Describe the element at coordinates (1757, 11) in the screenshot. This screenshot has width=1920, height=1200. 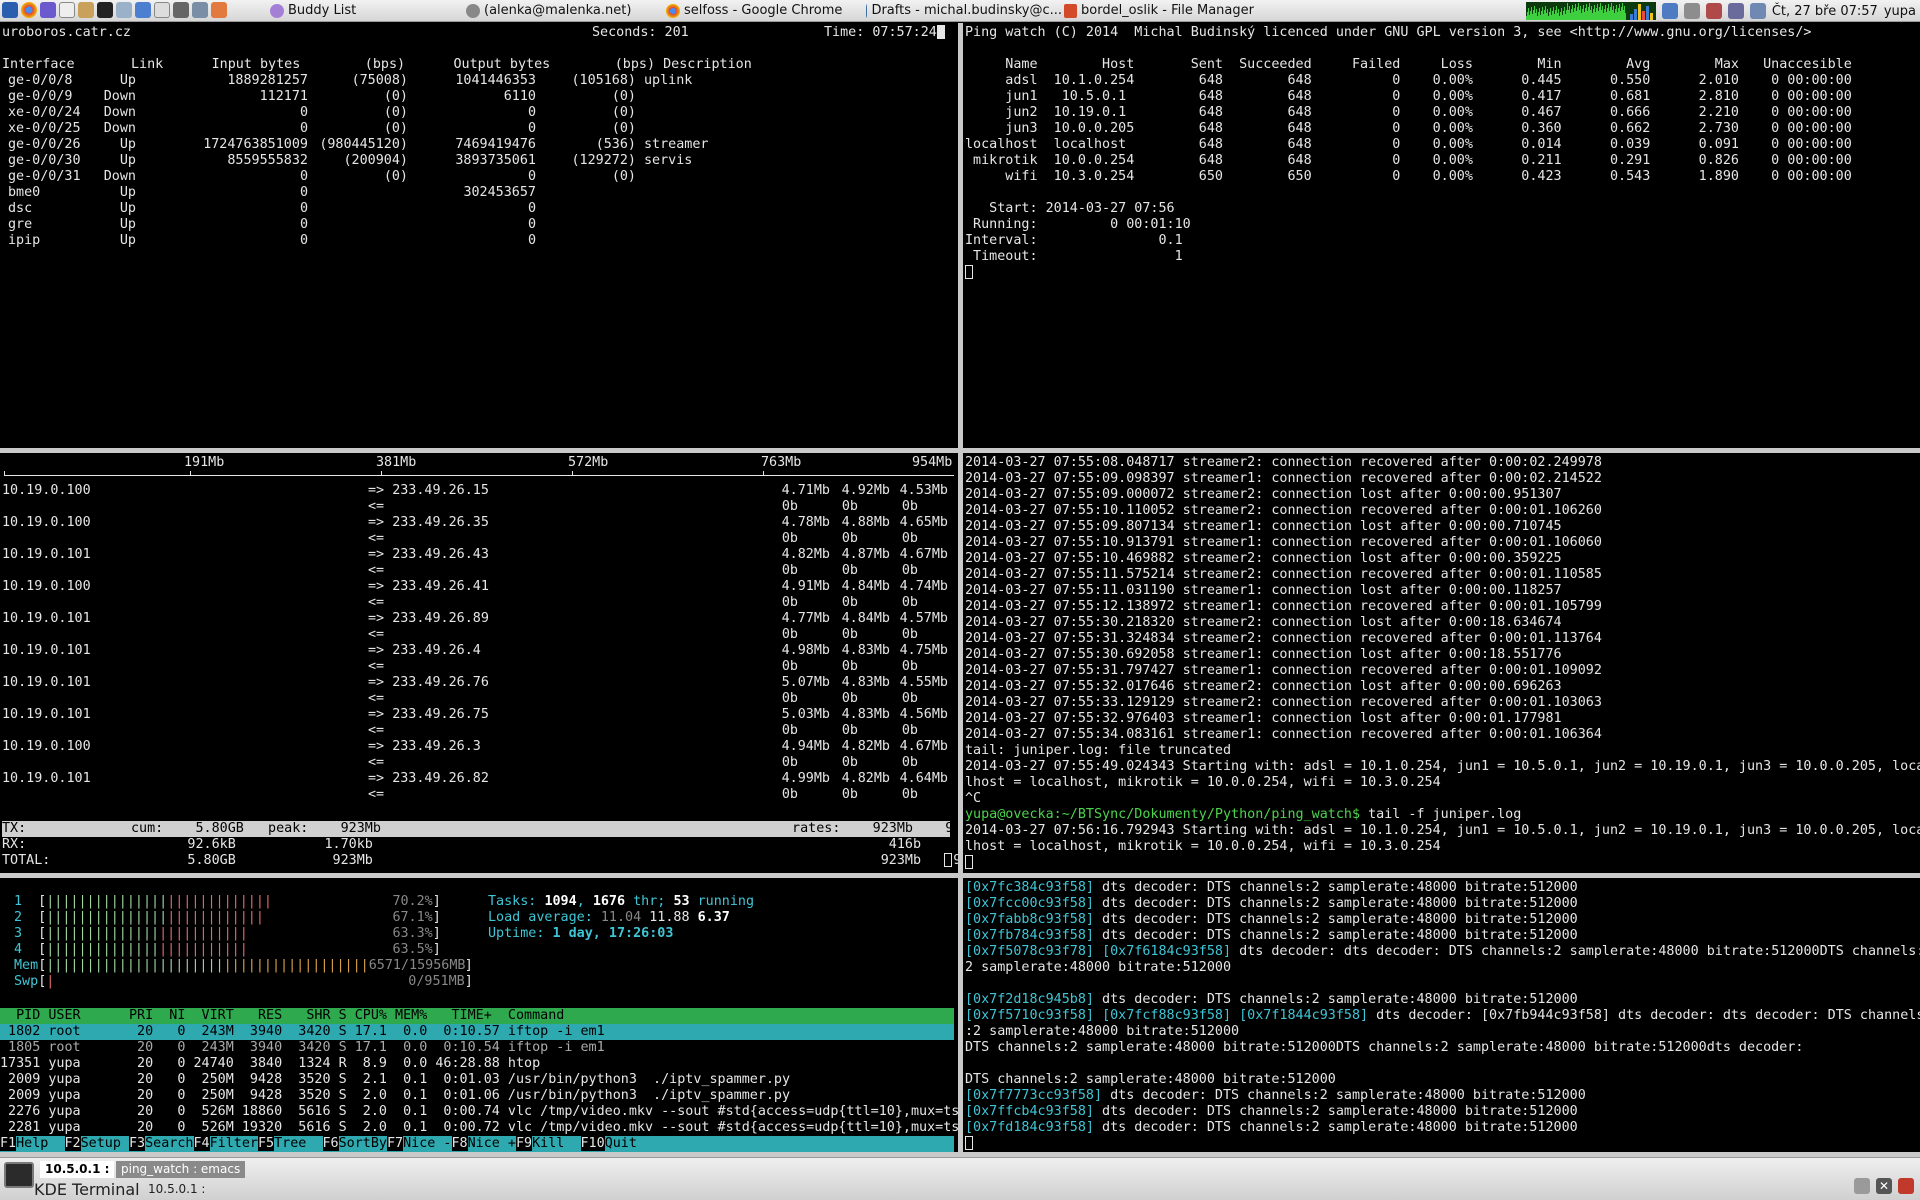
I see `device-tray-icon` at that location.